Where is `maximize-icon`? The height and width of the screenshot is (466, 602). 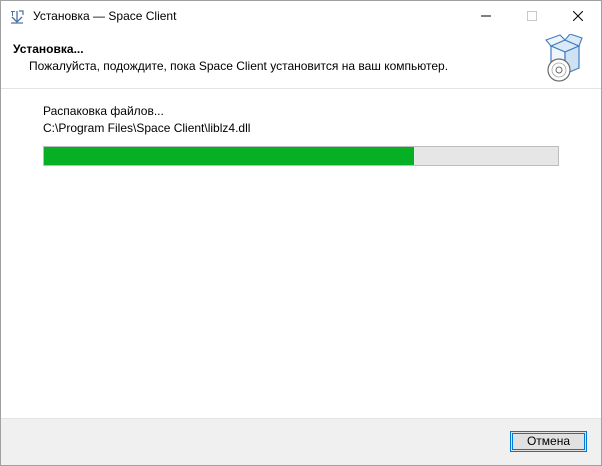 maximize-icon is located at coordinates (532, 17).